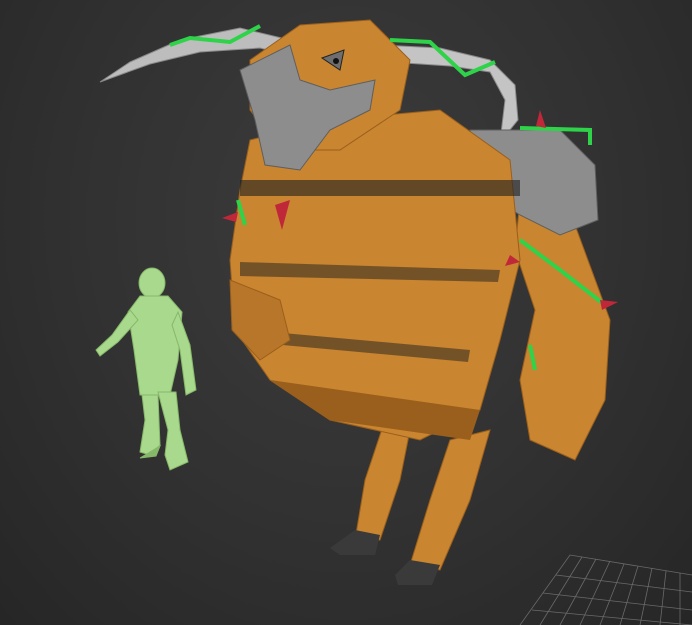  Describe the element at coordinates (605, 589) in the screenshot. I see `home-grid` at that location.